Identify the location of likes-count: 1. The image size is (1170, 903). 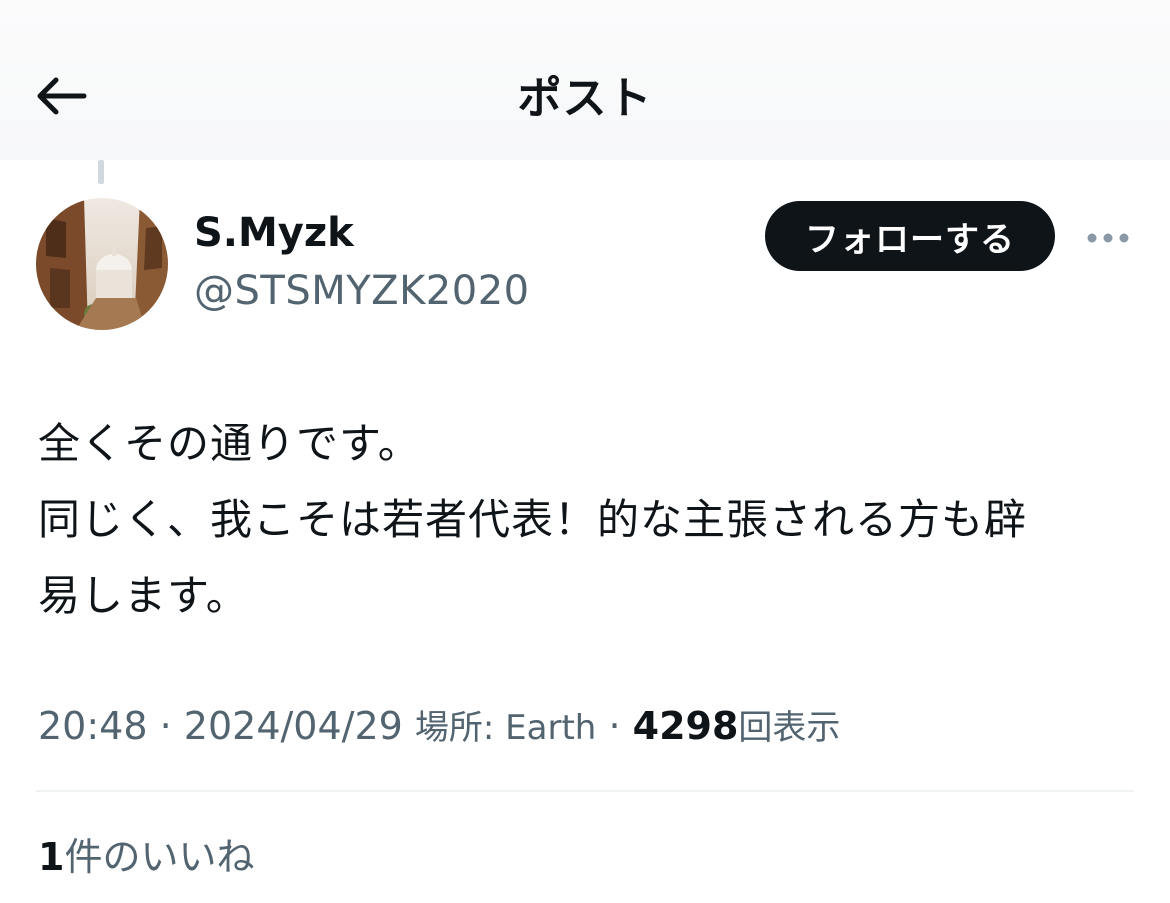
(51, 857).